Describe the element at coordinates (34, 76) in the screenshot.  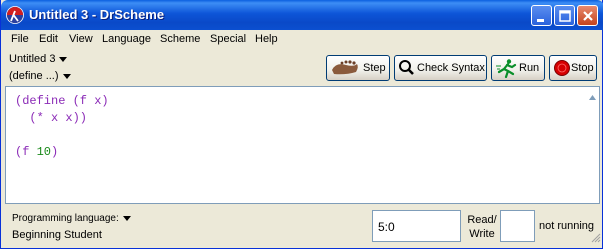
I see `define-menu-label: (define ...)` at that location.